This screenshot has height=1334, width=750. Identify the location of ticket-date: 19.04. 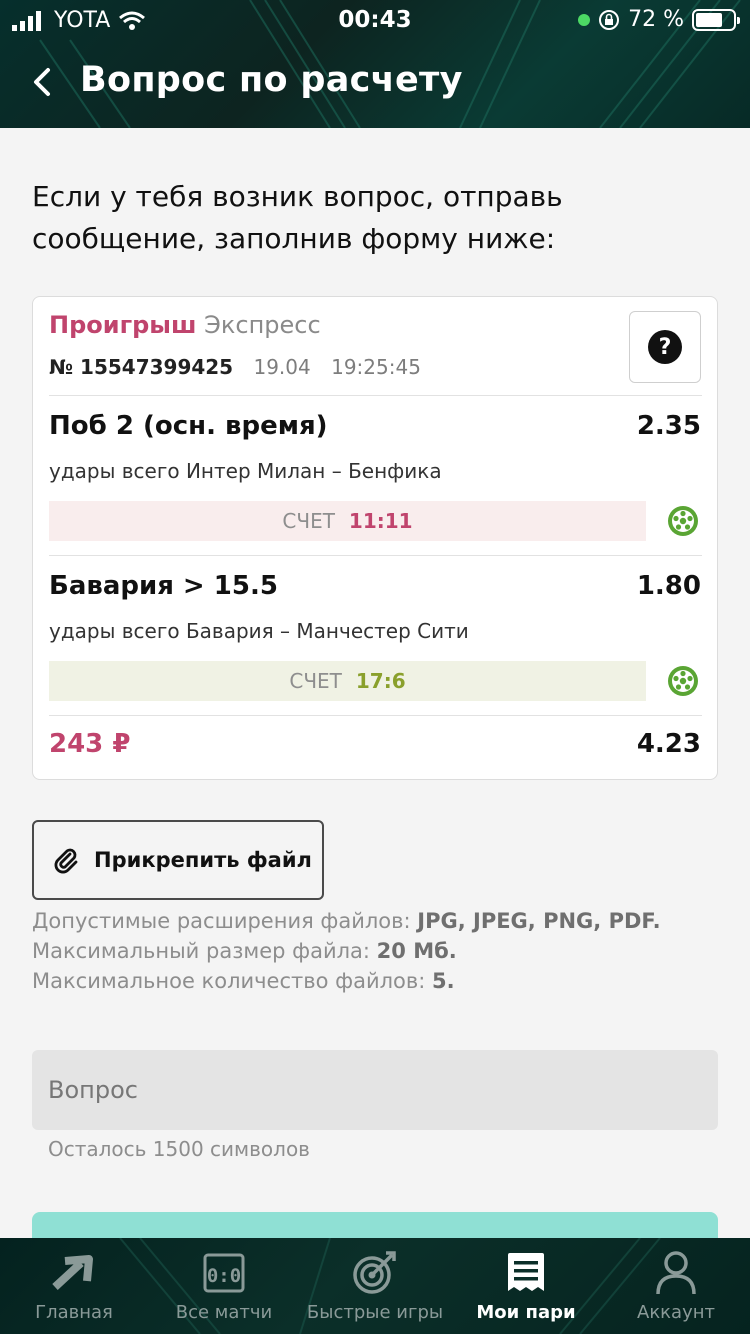
(282, 367).